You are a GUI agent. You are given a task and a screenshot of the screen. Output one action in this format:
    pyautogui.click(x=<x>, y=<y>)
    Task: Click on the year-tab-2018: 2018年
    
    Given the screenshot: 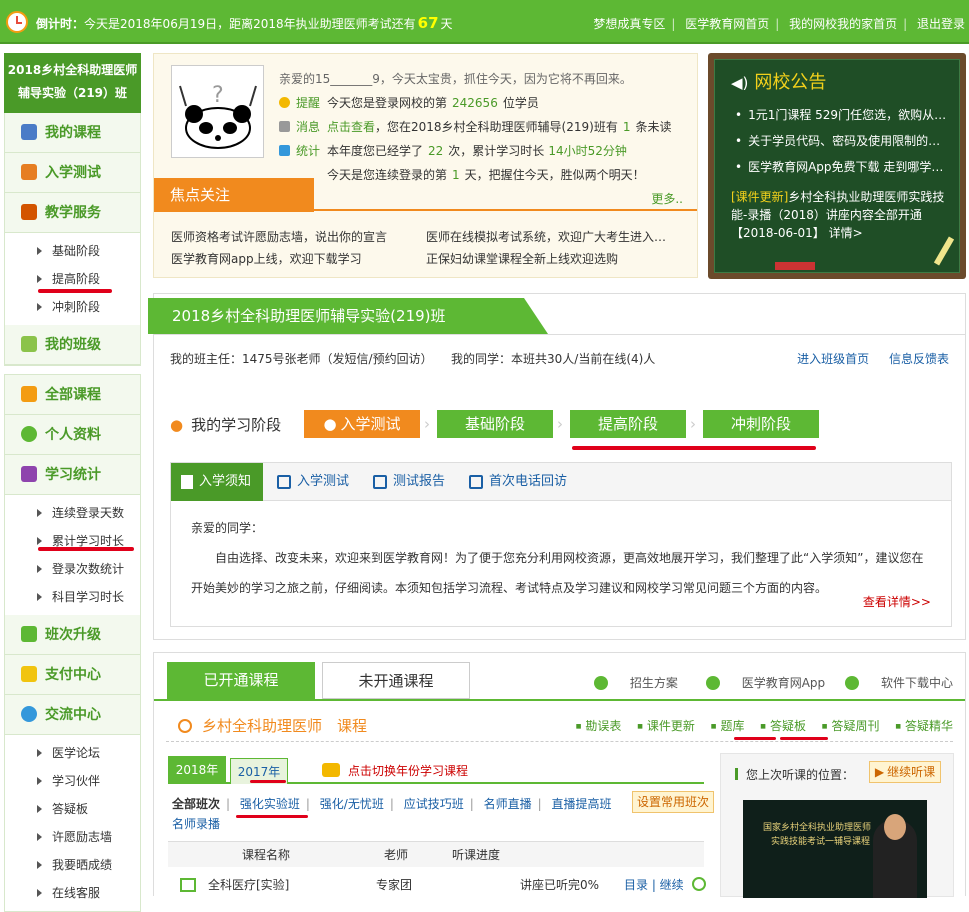 What is the action you would take?
    pyautogui.click(x=197, y=770)
    